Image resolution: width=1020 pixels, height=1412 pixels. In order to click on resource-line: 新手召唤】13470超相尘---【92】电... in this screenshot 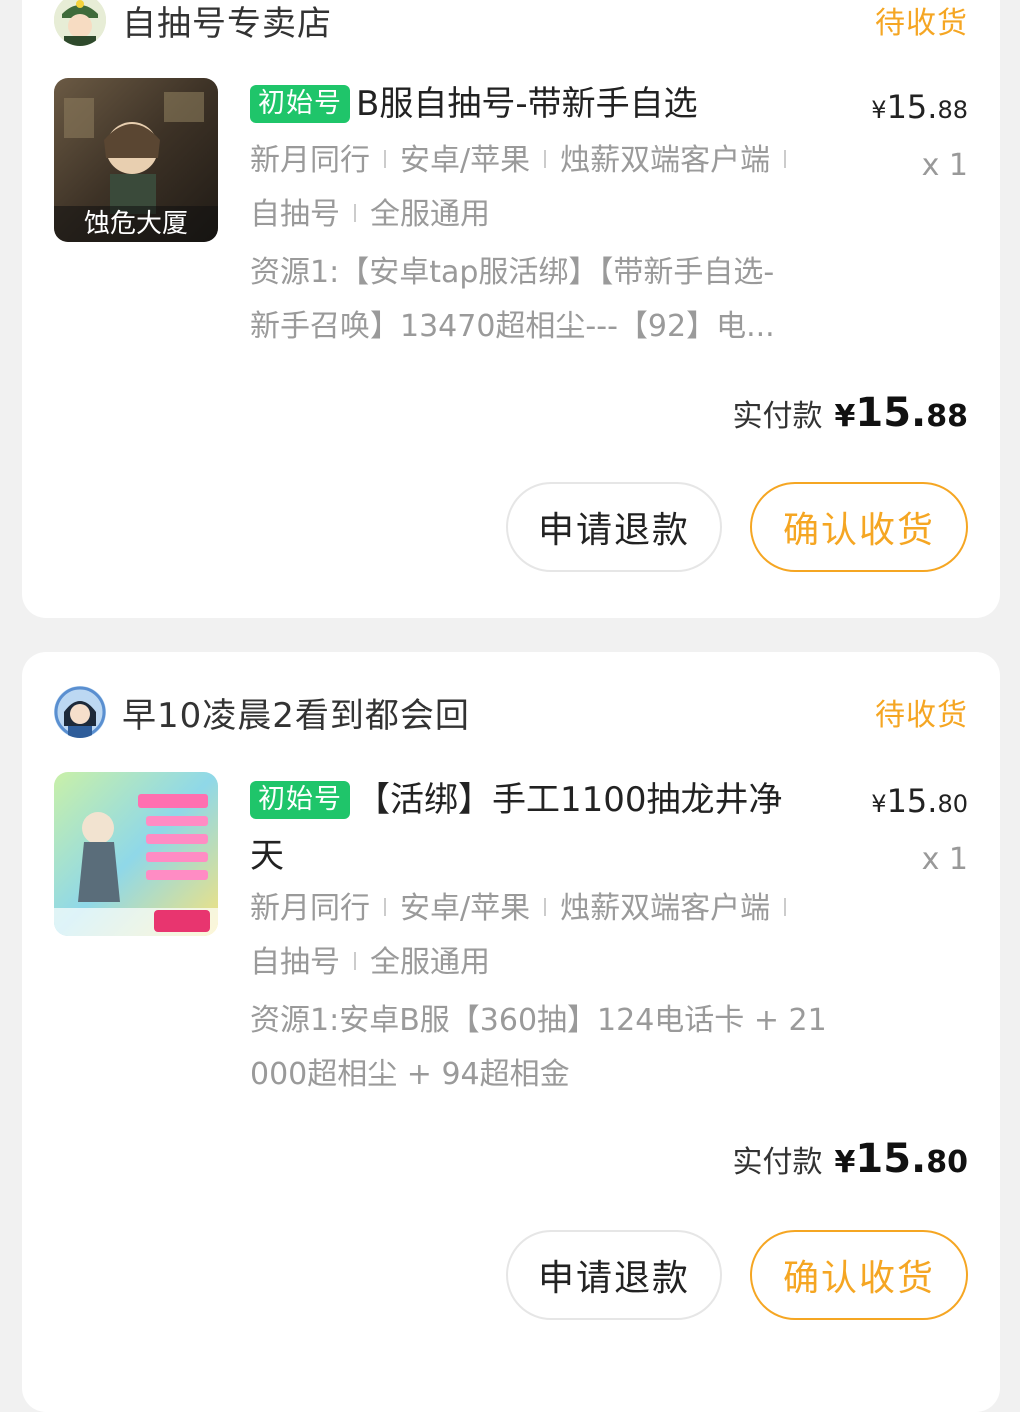, I will do `click(512, 326)`.